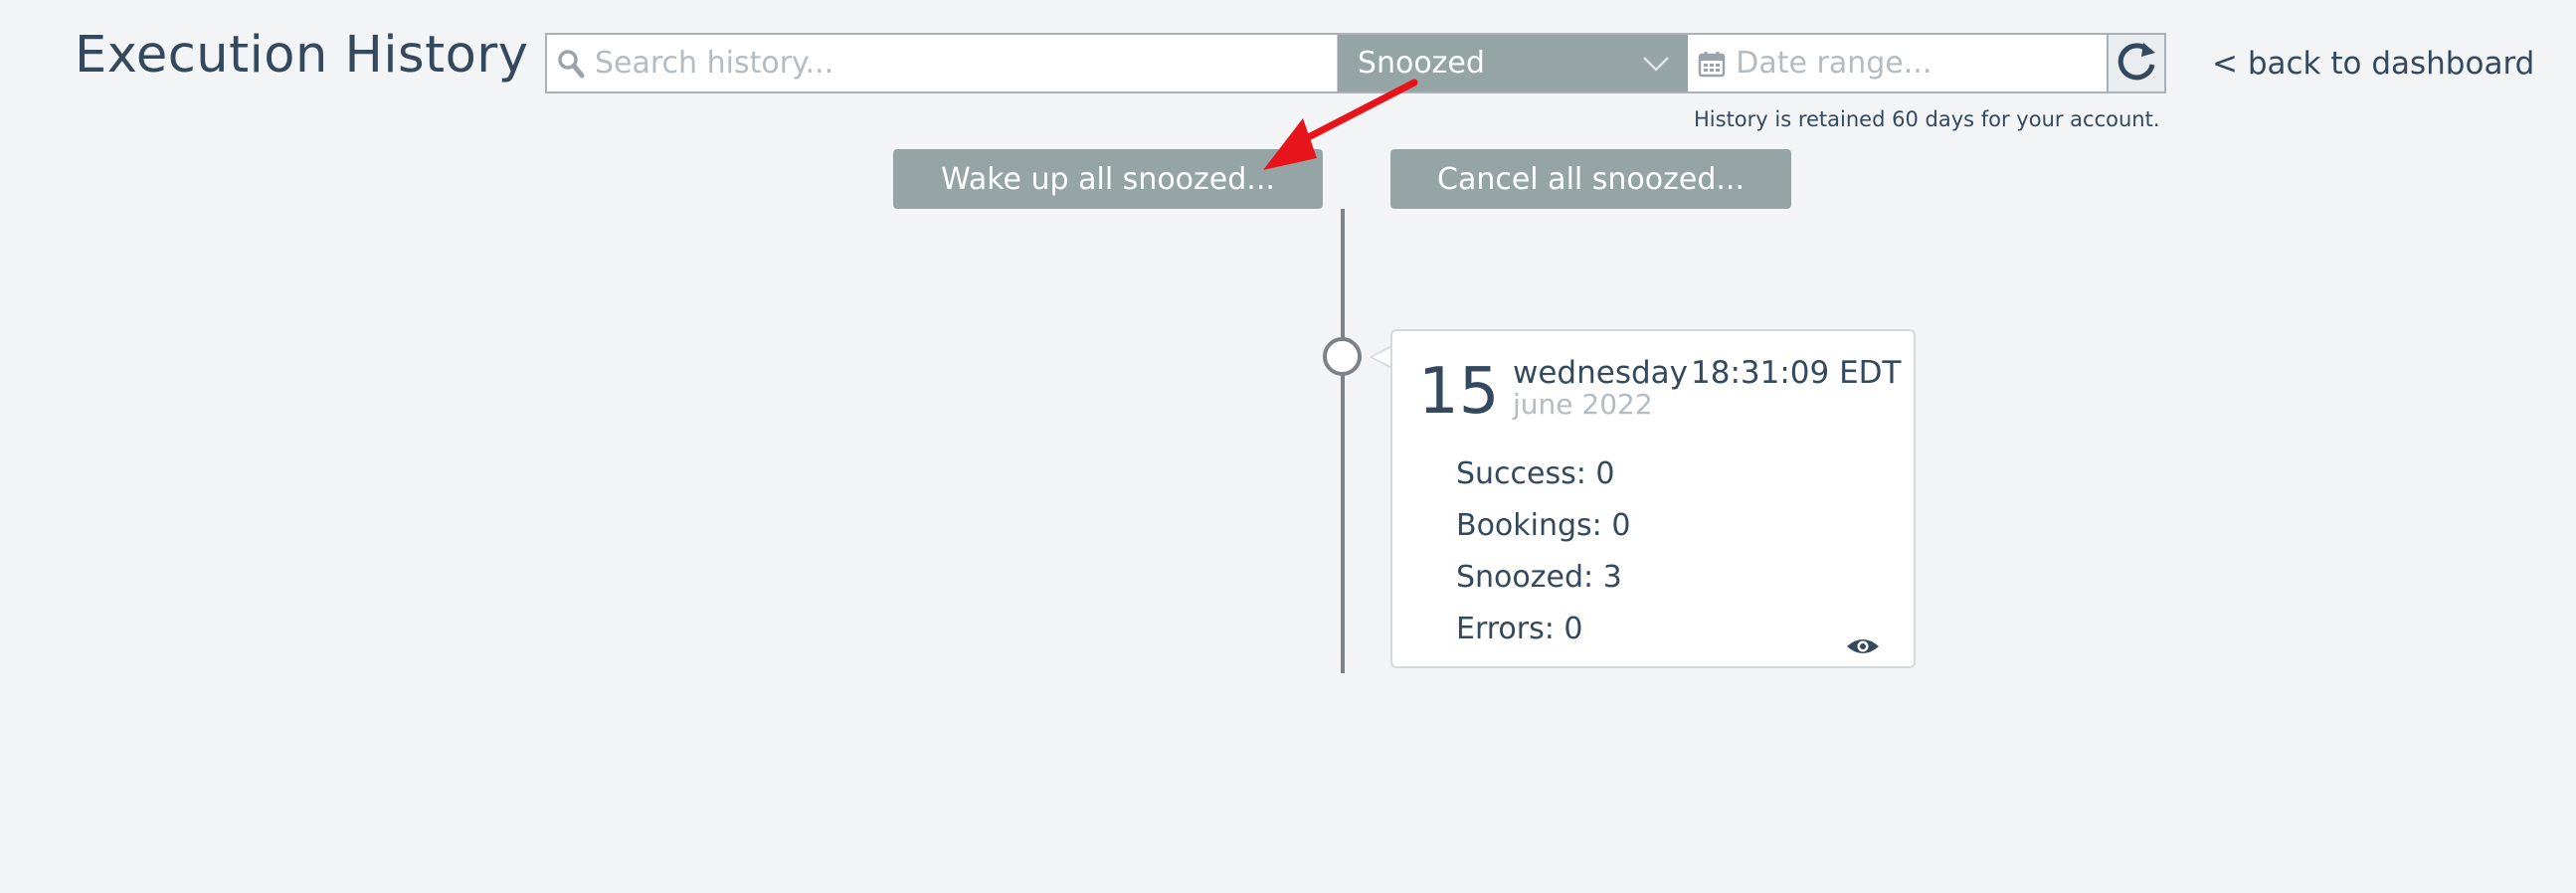 The image size is (2576, 893). I want to click on calendar-icon, so click(1712, 63).